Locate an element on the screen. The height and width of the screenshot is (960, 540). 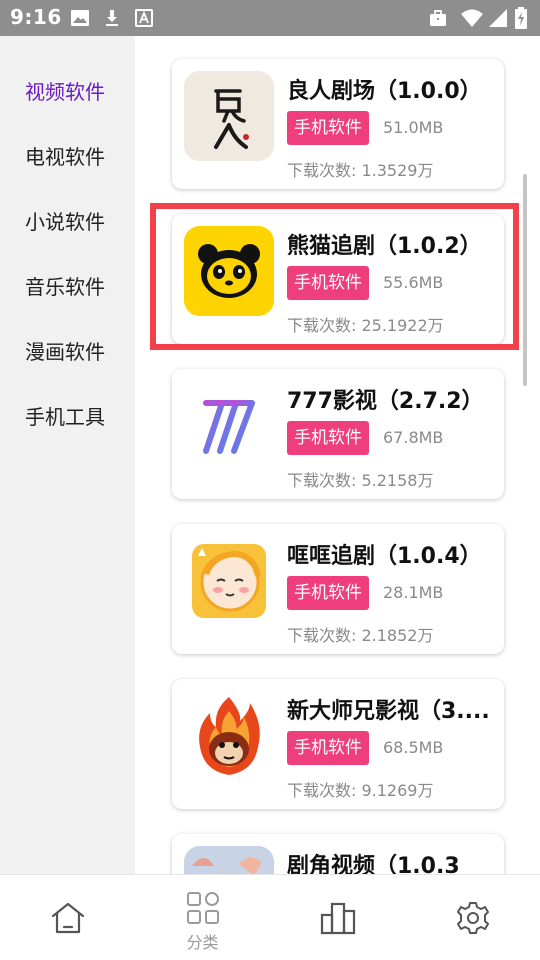
home-icon is located at coordinates (67, 918).